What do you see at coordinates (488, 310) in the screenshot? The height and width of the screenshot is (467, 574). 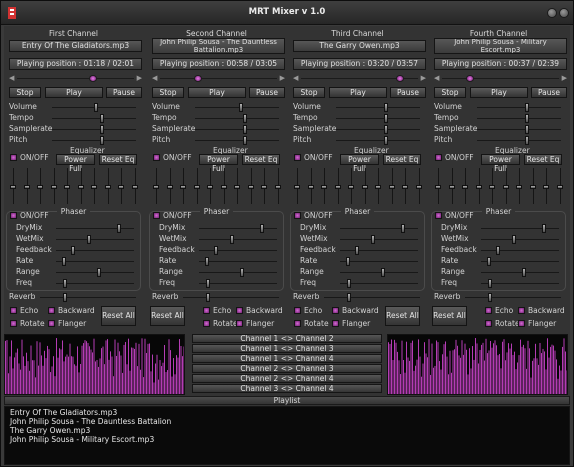 I see `echo-checkbox` at bounding box center [488, 310].